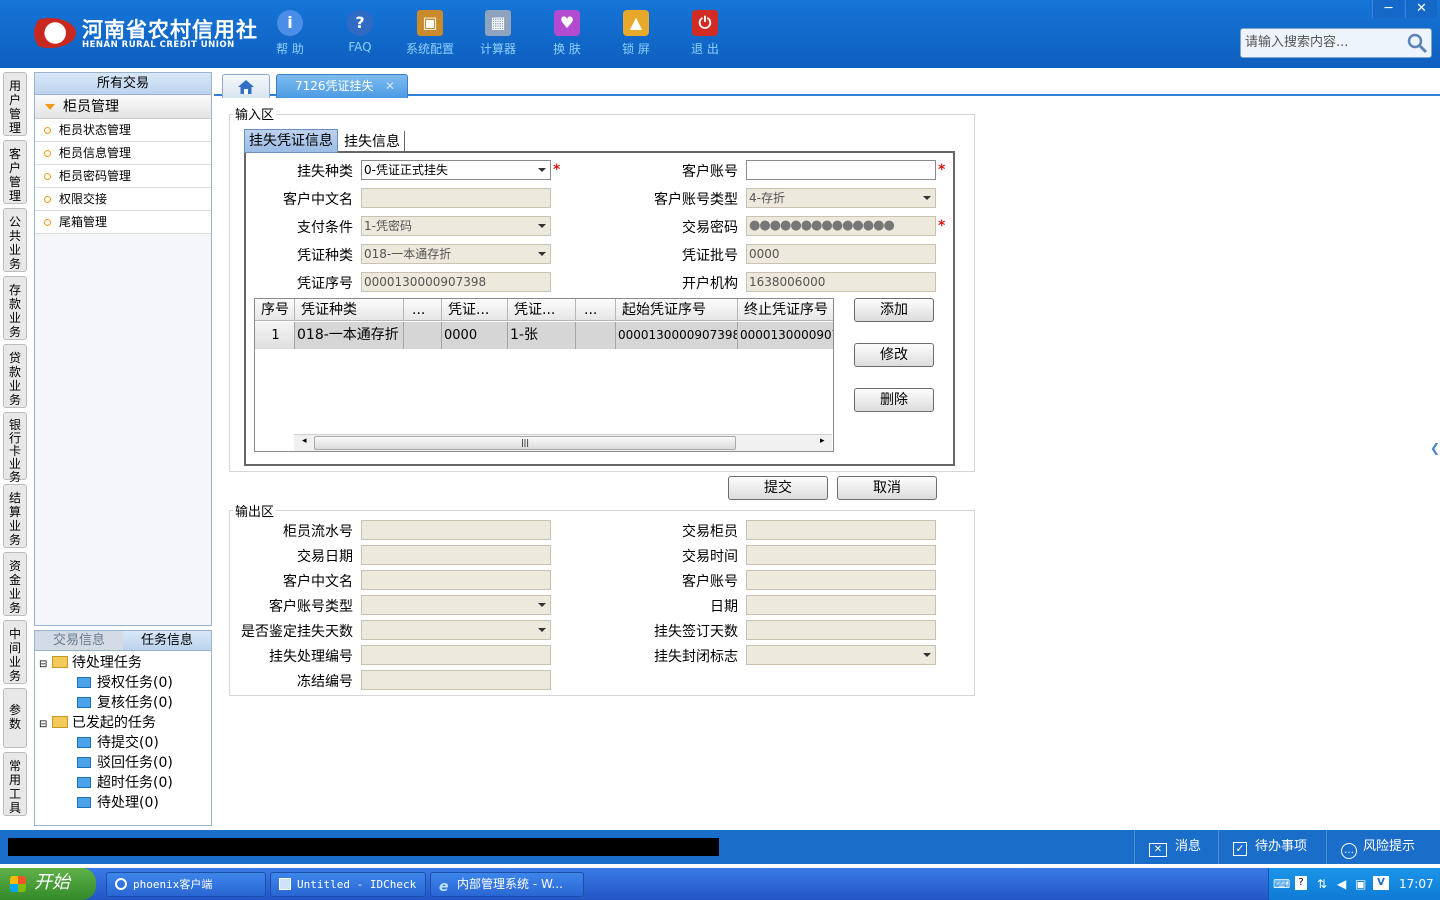 Image resolution: width=1440 pixels, height=900 pixels. I want to click on v-icon: V, so click(1381, 883).